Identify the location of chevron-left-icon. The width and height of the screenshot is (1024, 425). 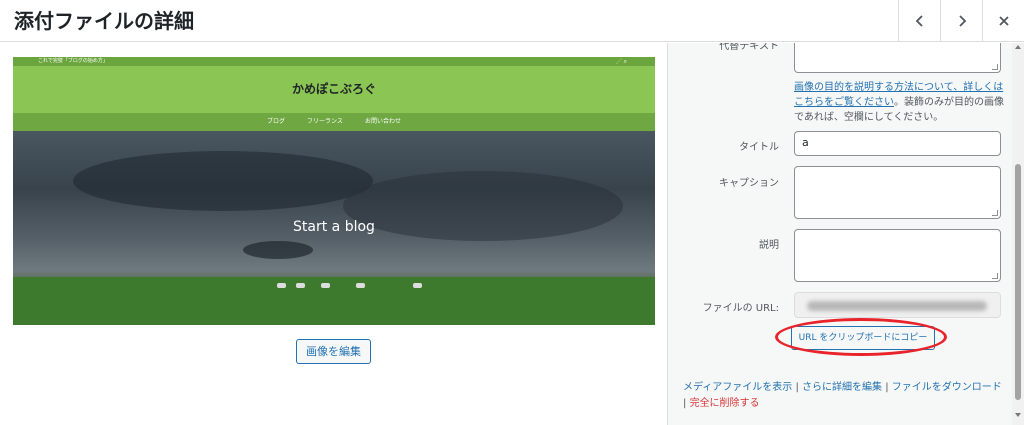
(919, 21).